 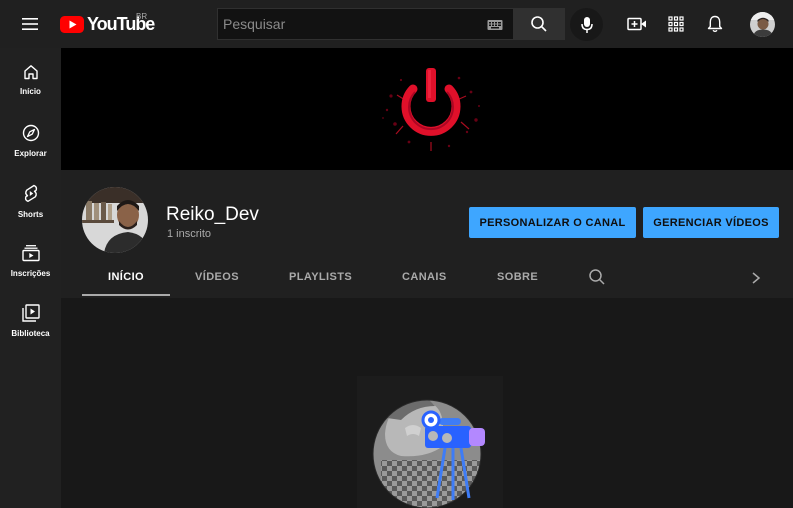 I want to click on active-tab-indicator, so click(x=126, y=295).